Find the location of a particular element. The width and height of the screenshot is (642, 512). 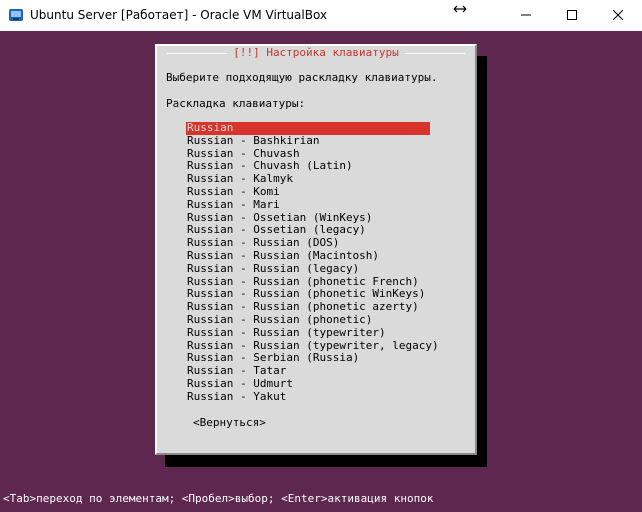

minimize-button is located at coordinates (526, 15).